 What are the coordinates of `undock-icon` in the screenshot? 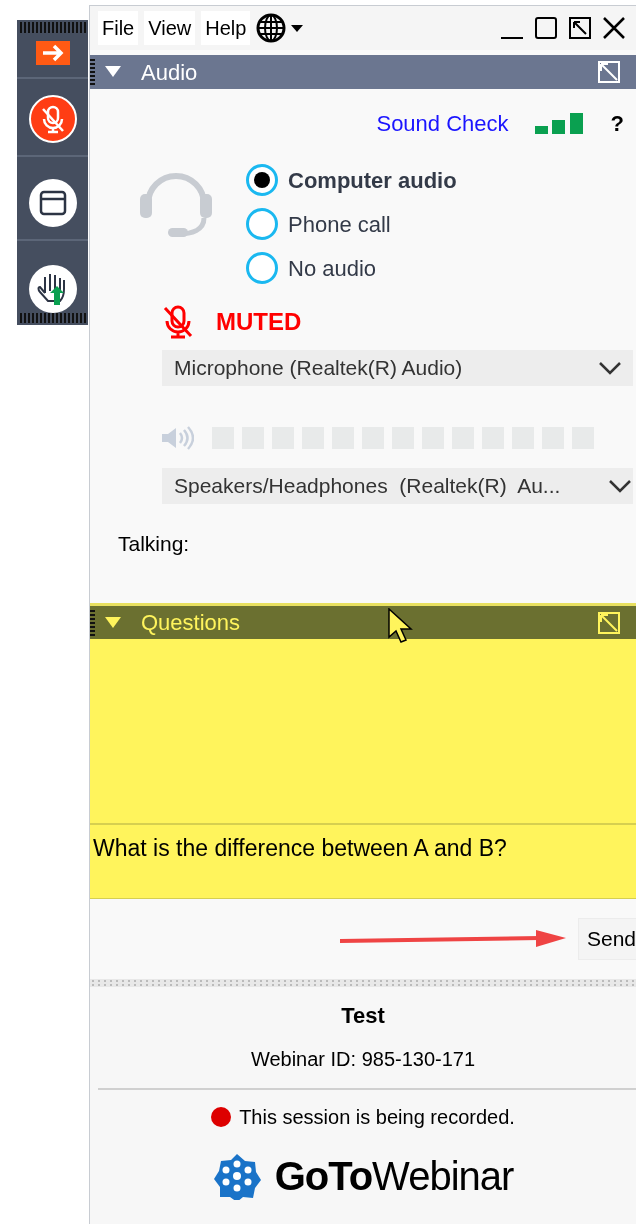 It's located at (580, 28).